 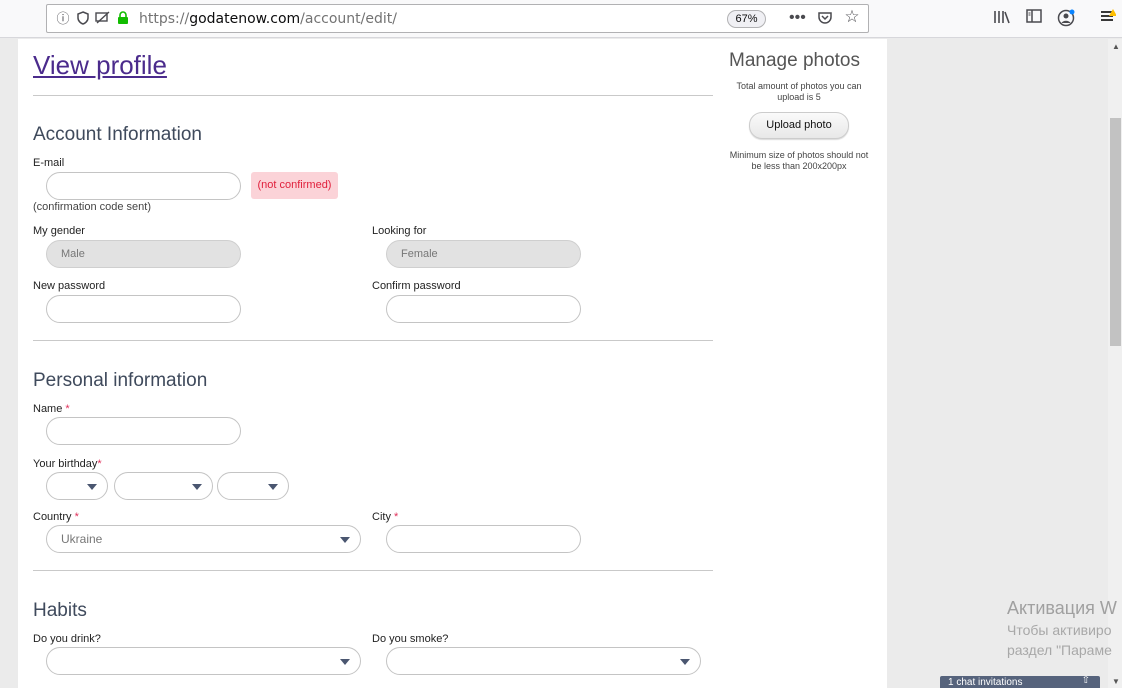 I want to click on name-label: Name *, so click(x=51, y=409).